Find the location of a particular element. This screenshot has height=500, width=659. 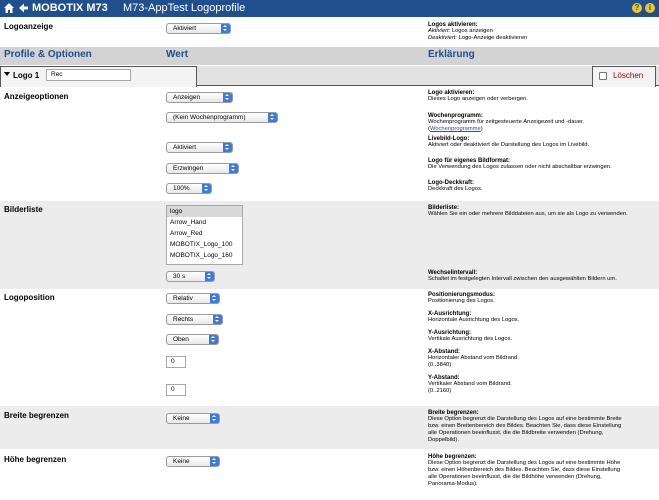

expl-link-line: (Wochenprogramme) is located at coordinates (455, 129).